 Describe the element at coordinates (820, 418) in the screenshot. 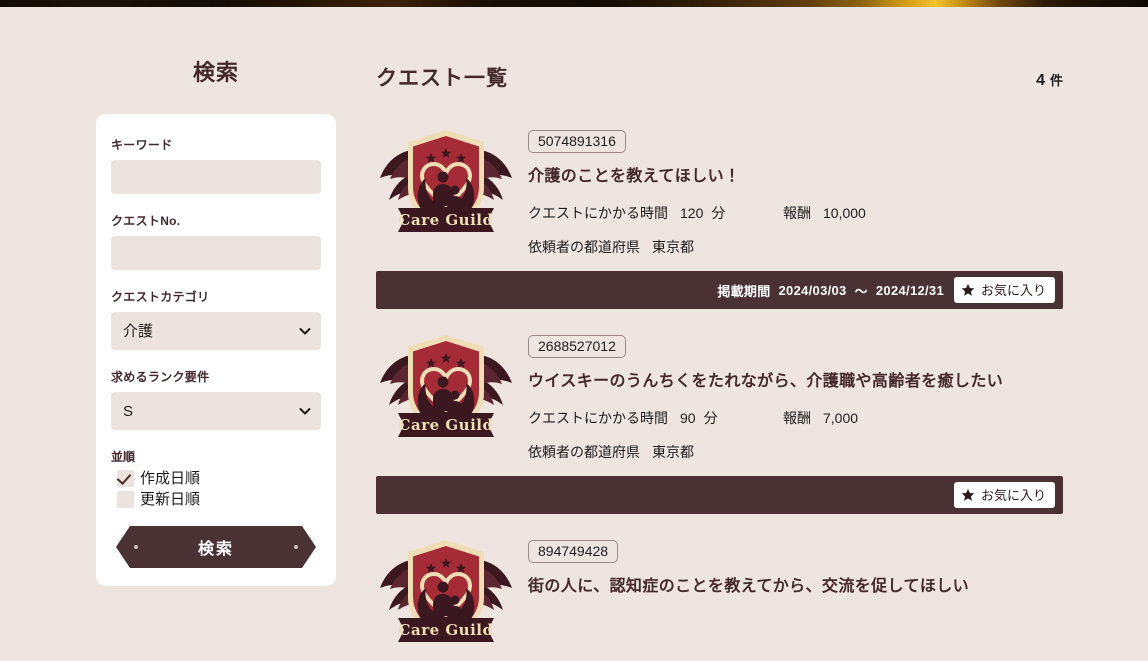

I see `quest-reward: 報酬 7,000` at that location.